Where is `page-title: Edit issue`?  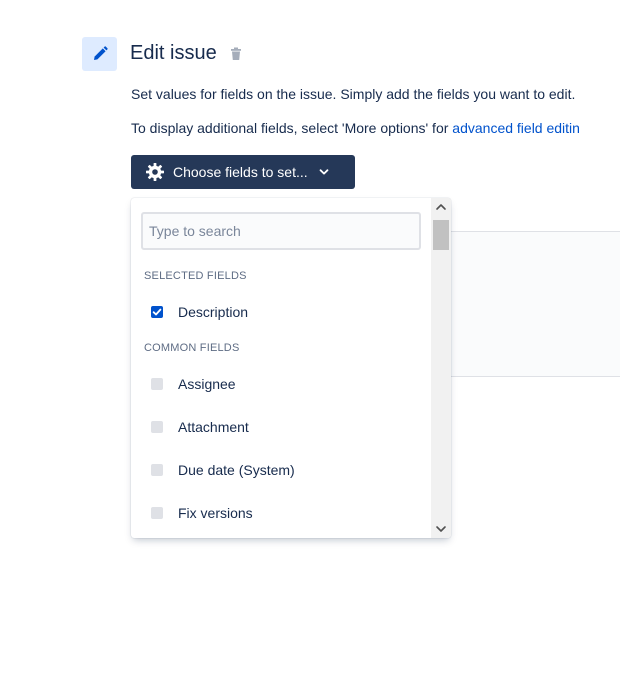 page-title: Edit issue is located at coordinates (173, 53).